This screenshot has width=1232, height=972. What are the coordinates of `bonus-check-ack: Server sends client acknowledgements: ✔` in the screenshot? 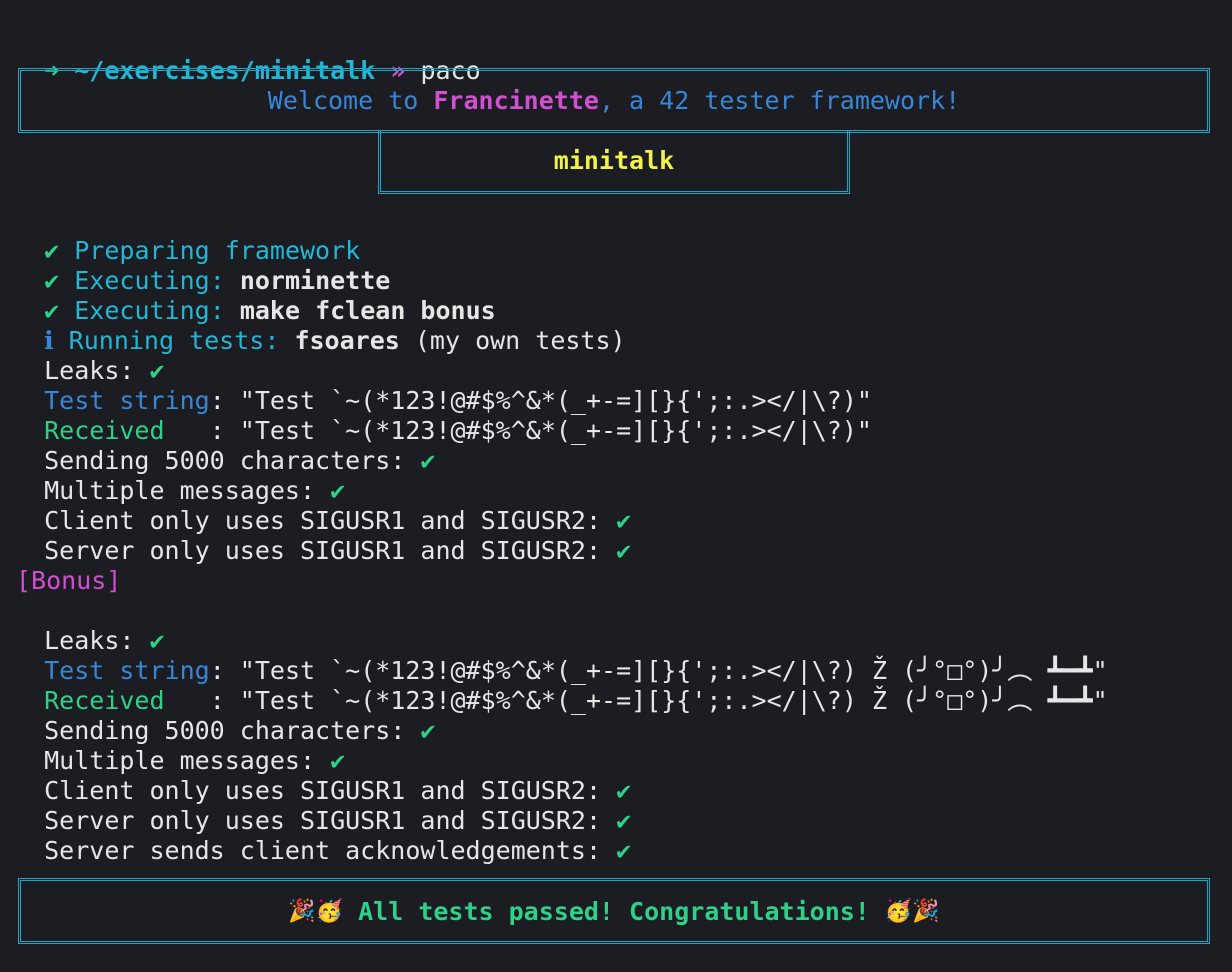 It's located at (322, 835).